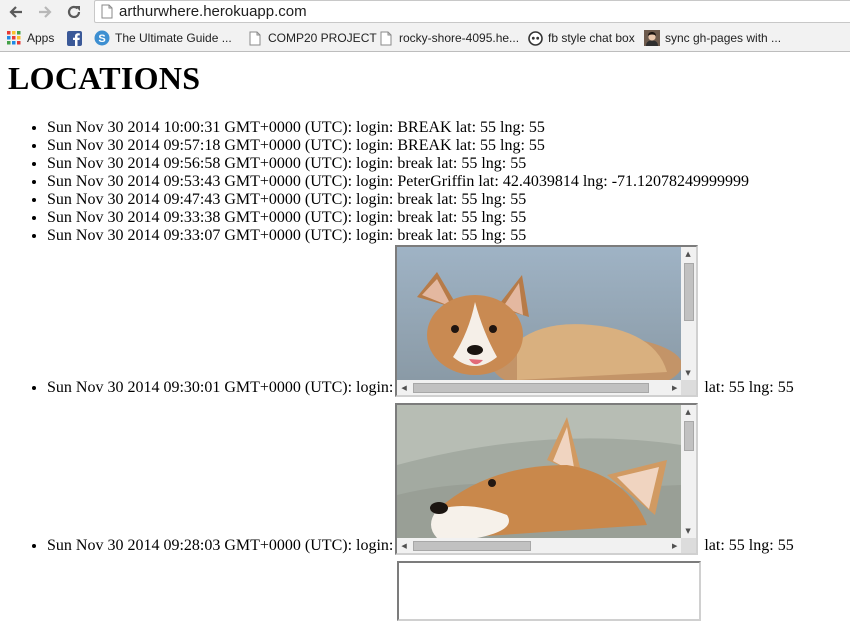  Describe the element at coordinates (539, 313) in the screenshot. I see `corgi-puppy-image` at that location.